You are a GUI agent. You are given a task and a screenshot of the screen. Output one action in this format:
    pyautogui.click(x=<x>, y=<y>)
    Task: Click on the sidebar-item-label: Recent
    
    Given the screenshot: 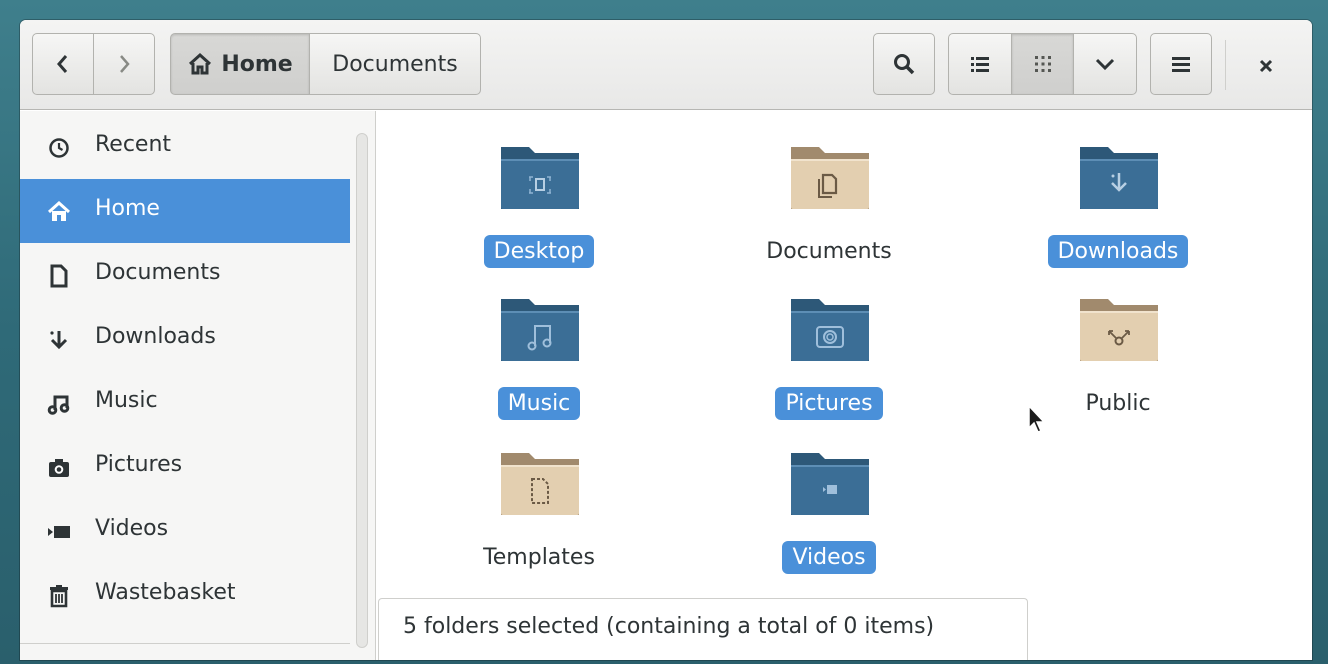 What is the action you would take?
    pyautogui.click(x=133, y=144)
    